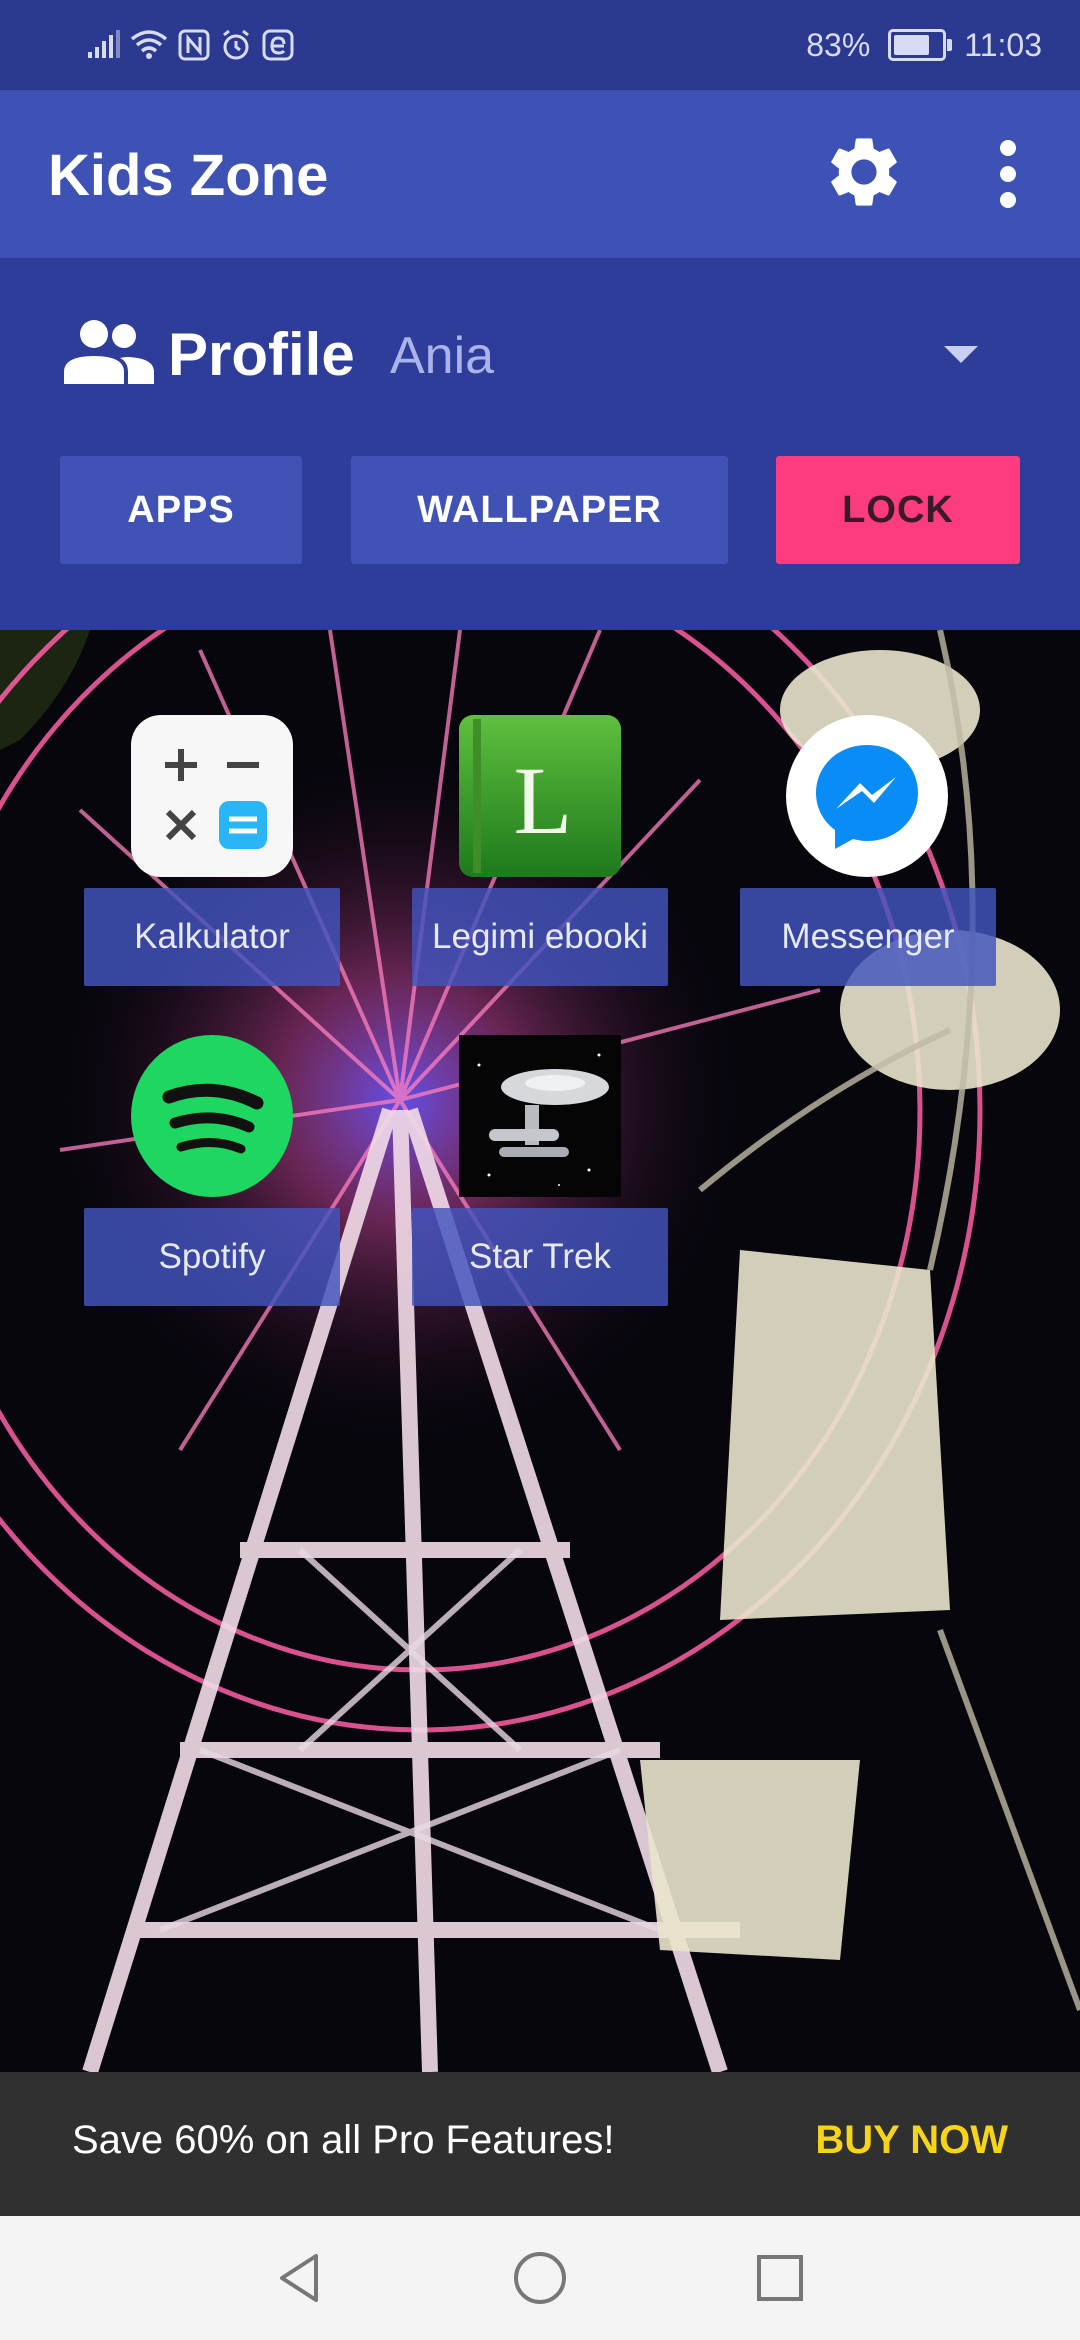 The height and width of the screenshot is (2340, 1080). What do you see at coordinates (898, 510) in the screenshot?
I see `lock-button: LOCK` at bounding box center [898, 510].